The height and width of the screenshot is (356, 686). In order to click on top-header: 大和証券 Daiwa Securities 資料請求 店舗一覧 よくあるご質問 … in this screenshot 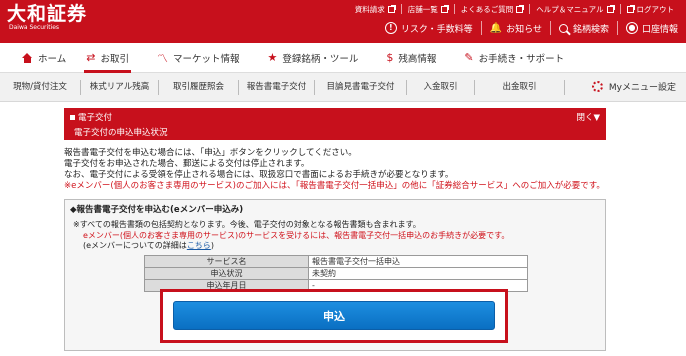, I will do `click(343, 21)`.